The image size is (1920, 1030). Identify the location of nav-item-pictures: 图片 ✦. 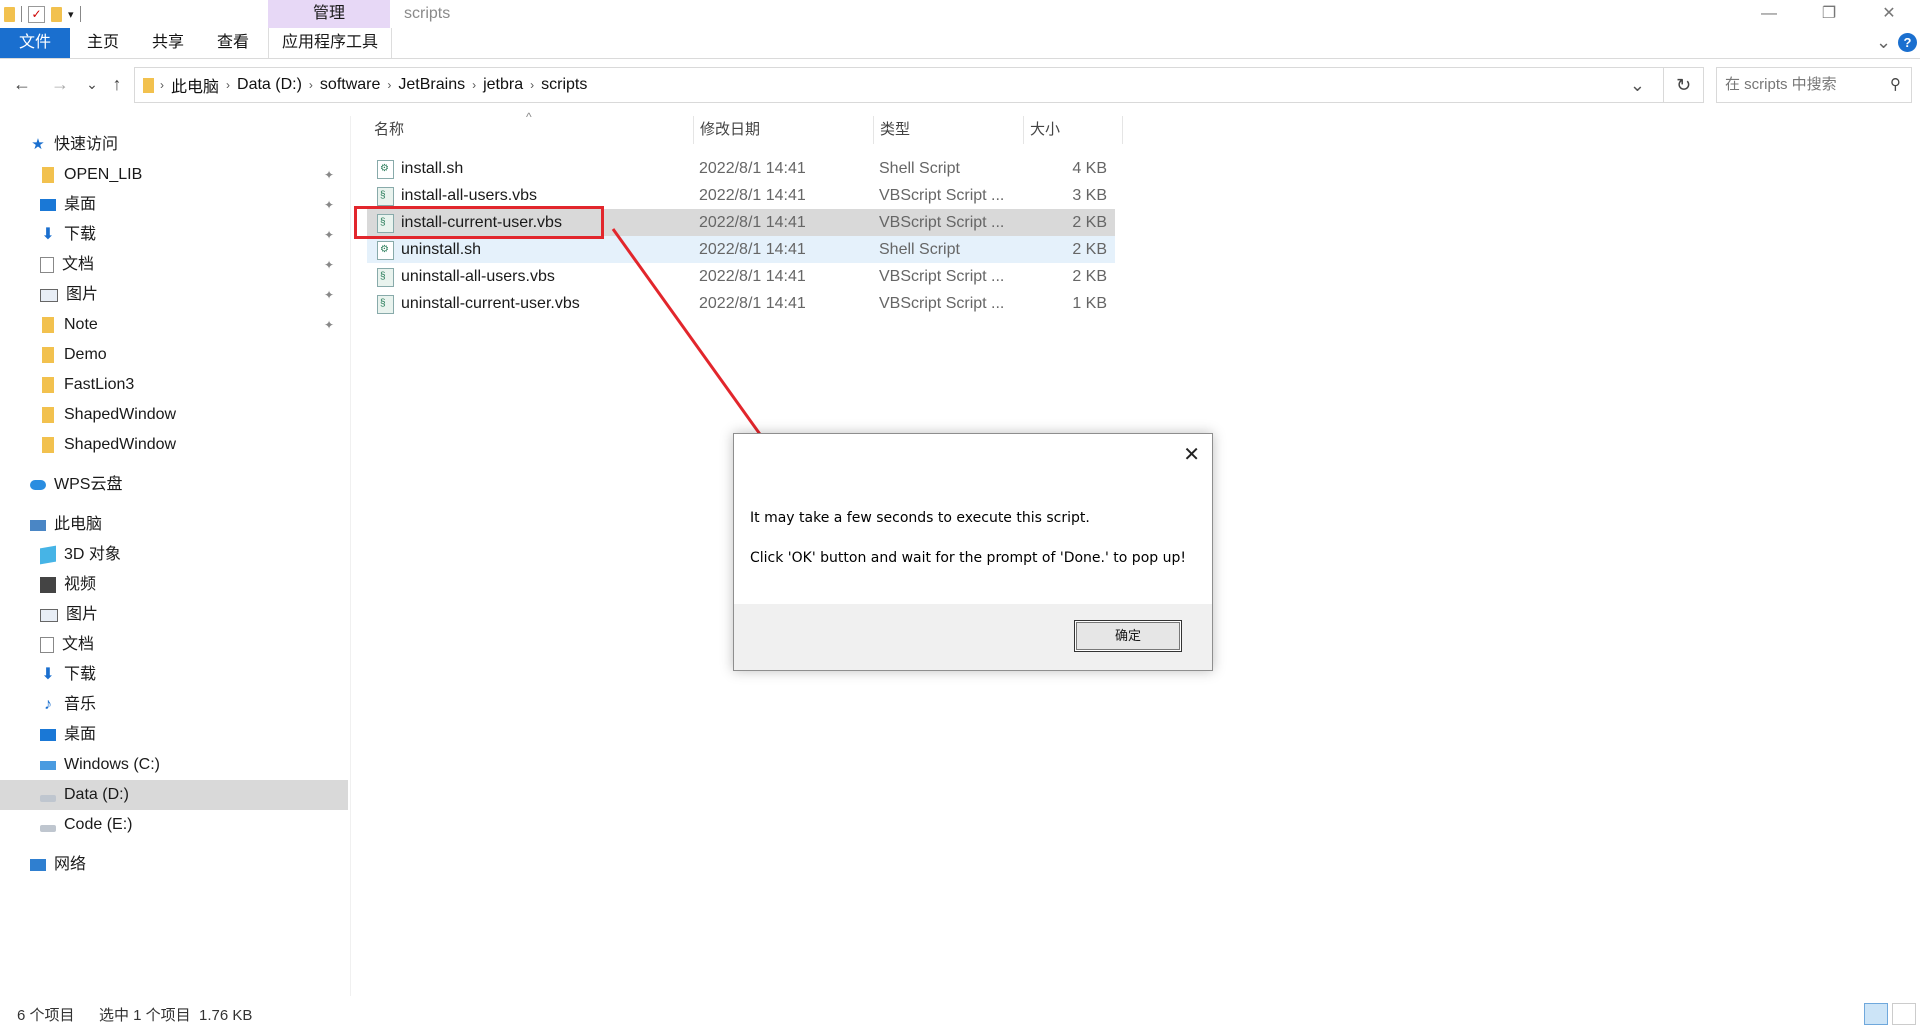
(190, 295).